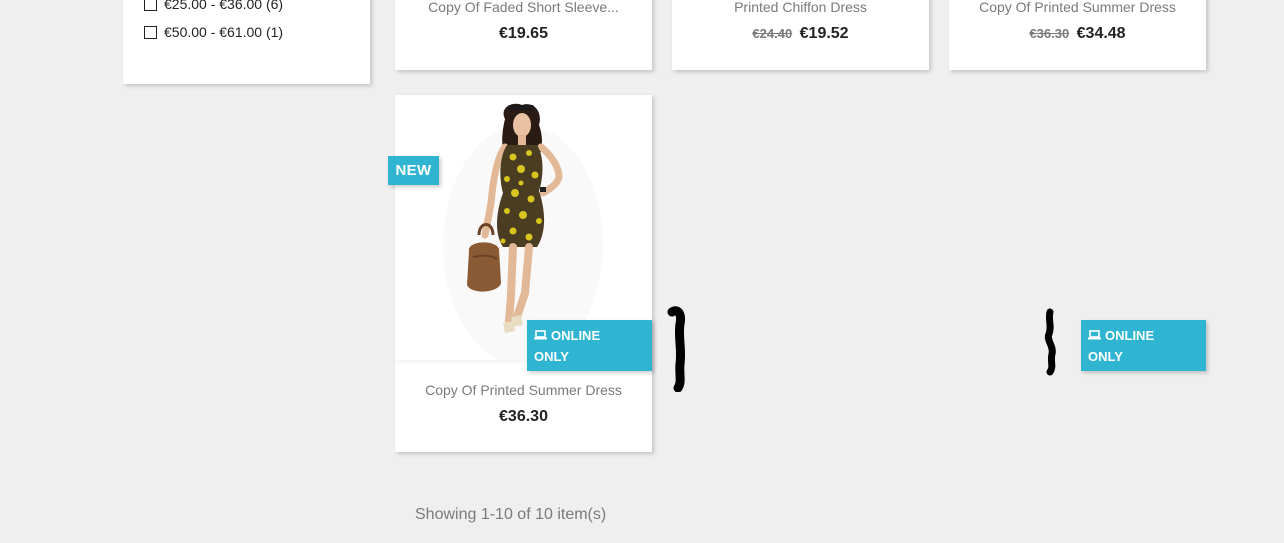  I want to click on product-card: Copy Of Printed Summer Dress €36.30, so click(523, 273).